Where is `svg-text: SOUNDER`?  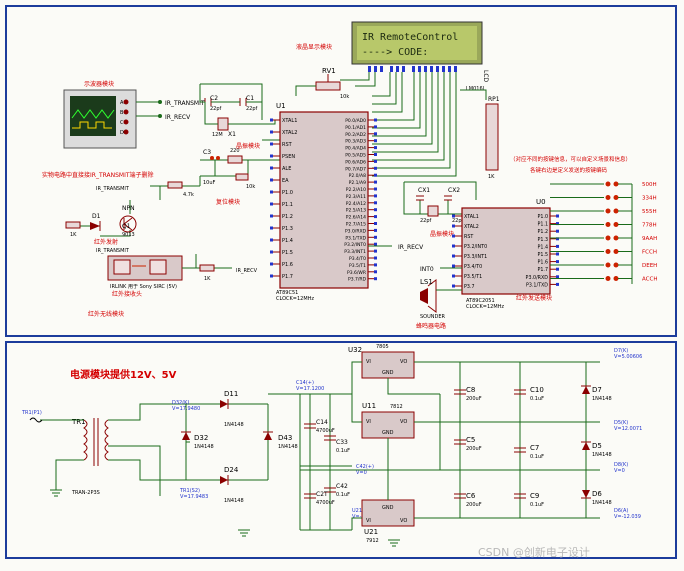
svg-text: SOUNDER is located at coordinates (433, 317).